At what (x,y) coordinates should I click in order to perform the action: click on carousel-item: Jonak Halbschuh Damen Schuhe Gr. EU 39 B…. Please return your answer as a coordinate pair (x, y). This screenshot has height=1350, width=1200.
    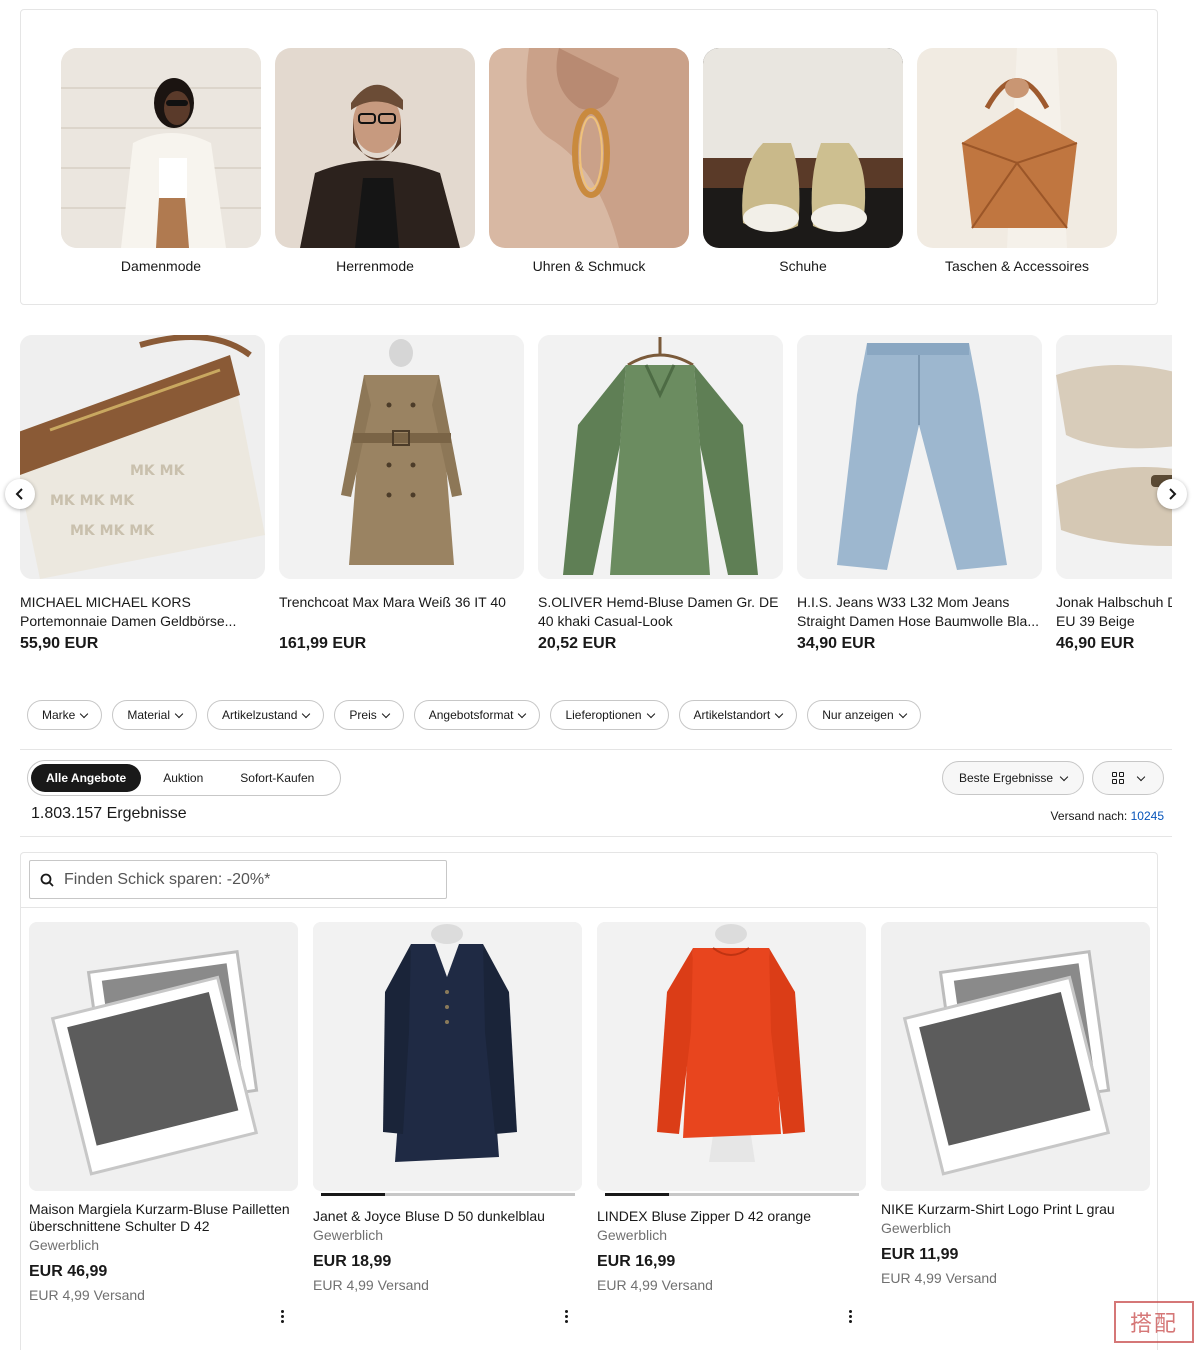
    Looking at the image, I should click on (1114, 494).